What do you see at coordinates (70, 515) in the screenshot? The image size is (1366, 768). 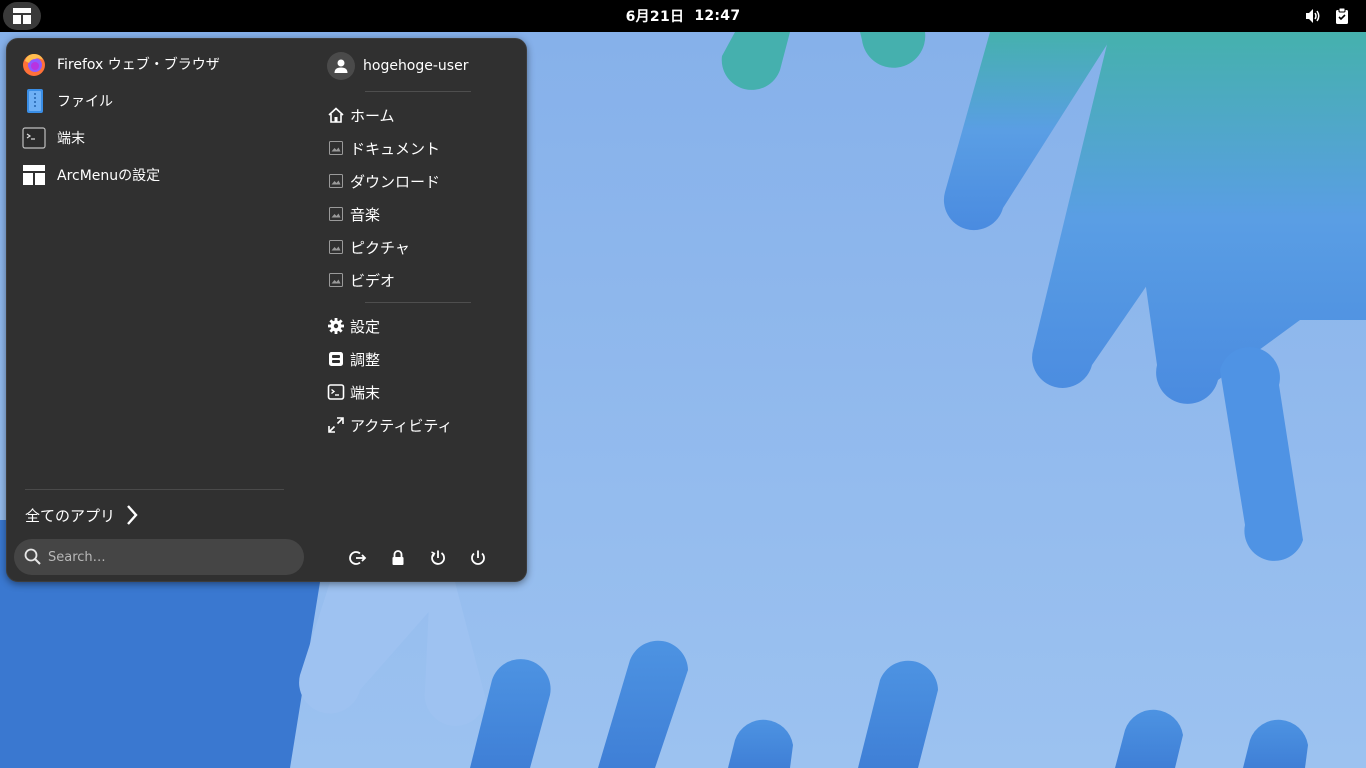 I see `all-apps-label: 全てのアプリ` at bounding box center [70, 515].